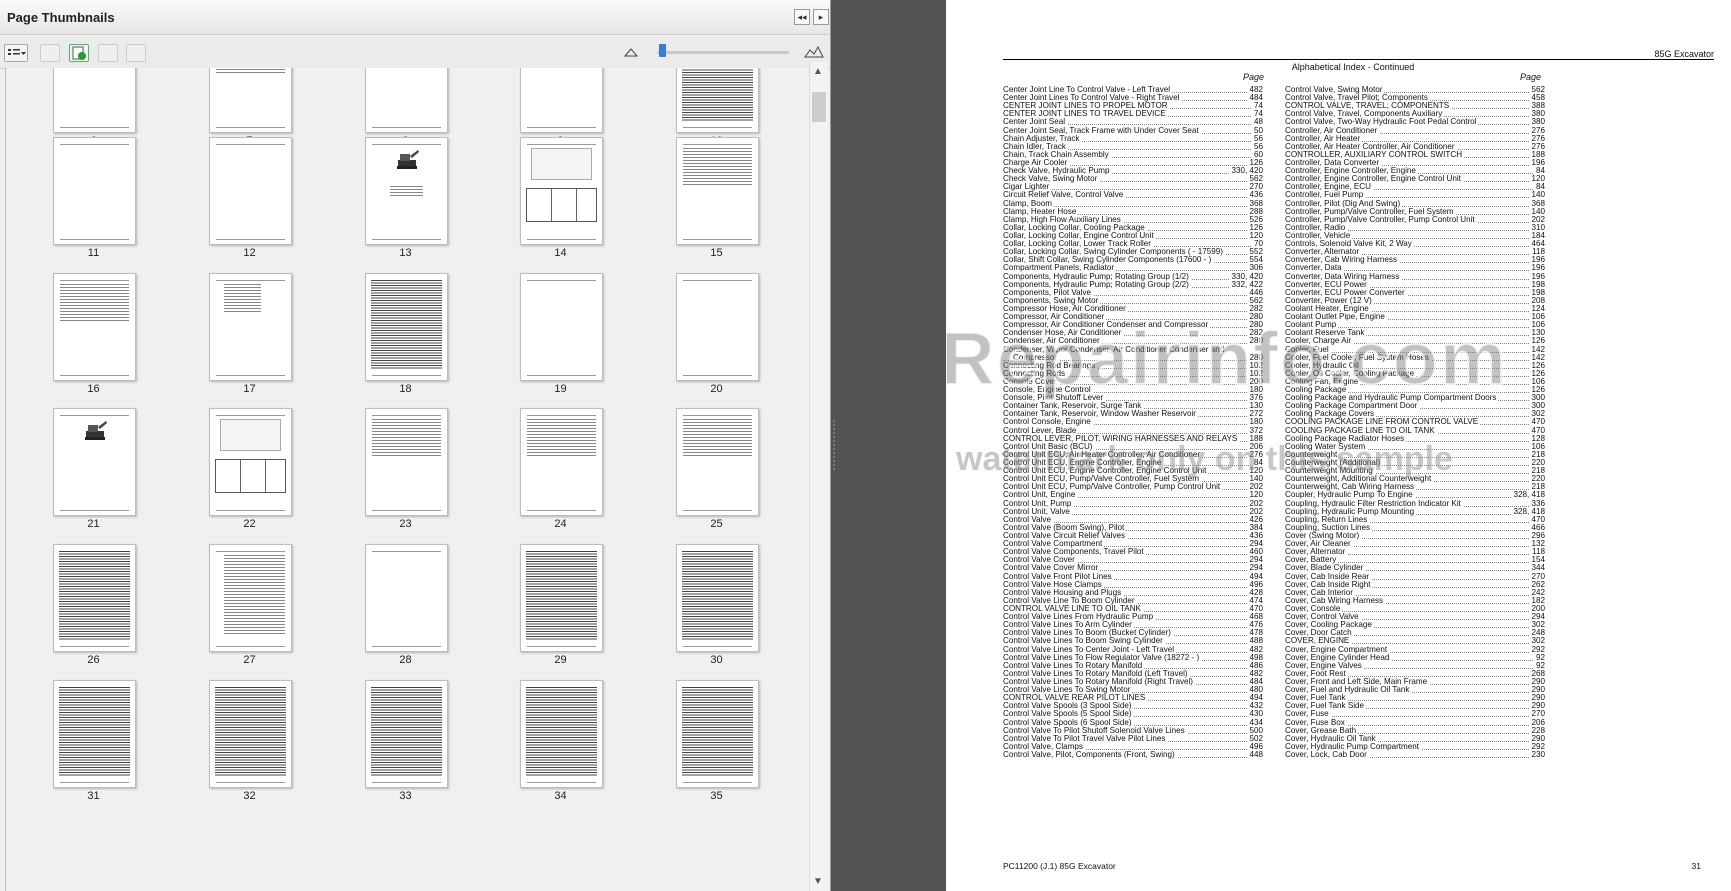 This screenshot has width=1731, height=891. What do you see at coordinates (819, 107) in the screenshot?
I see `scrollbar-thumb` at bounding box center [819, 107].